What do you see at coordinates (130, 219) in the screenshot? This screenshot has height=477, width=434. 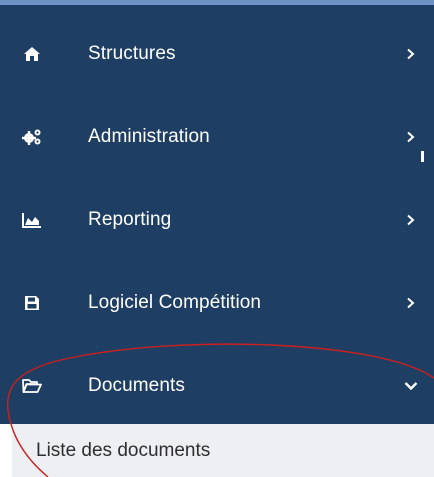 I see `menu-item-label: Reporting` at bounding box center [130, 219].